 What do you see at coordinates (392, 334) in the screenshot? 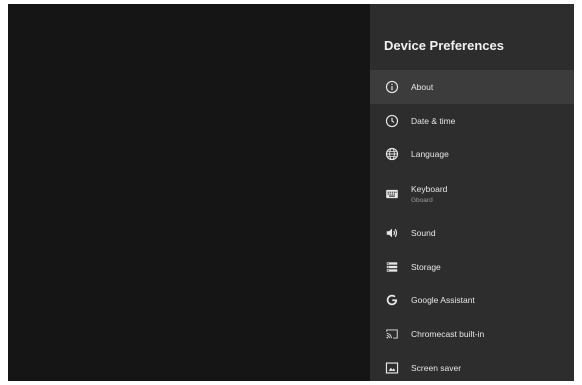
I see `cast-icon` at bounding box center [392, 334].